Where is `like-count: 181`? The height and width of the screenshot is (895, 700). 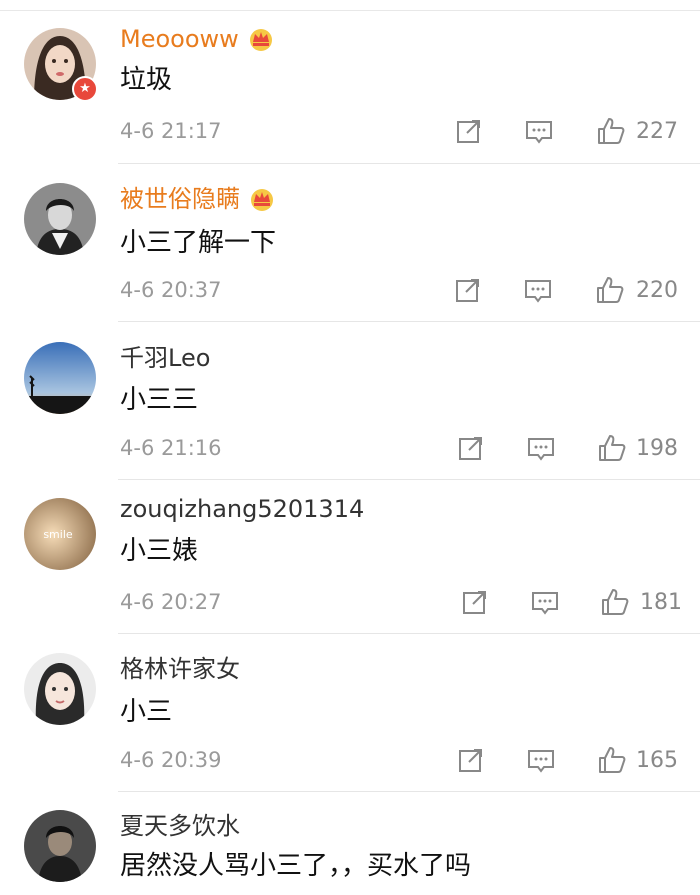
like-count: 181 is located at coordinates (661, 602).